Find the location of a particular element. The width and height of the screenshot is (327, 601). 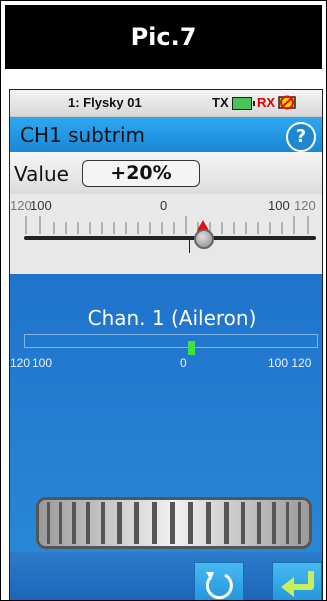

slider-right-near-label: 100 is located at coordinates (279, 205).